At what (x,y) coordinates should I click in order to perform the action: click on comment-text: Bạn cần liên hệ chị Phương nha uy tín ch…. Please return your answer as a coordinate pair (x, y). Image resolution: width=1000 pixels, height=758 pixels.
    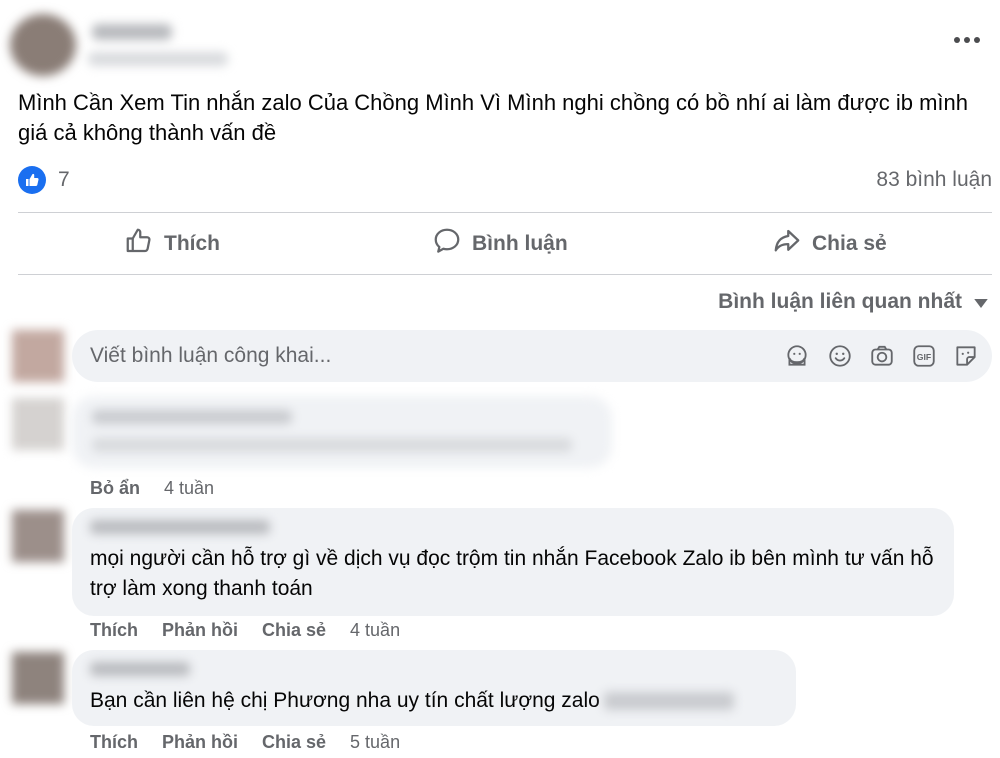
    Looking at the image, I should click on (440, 701).